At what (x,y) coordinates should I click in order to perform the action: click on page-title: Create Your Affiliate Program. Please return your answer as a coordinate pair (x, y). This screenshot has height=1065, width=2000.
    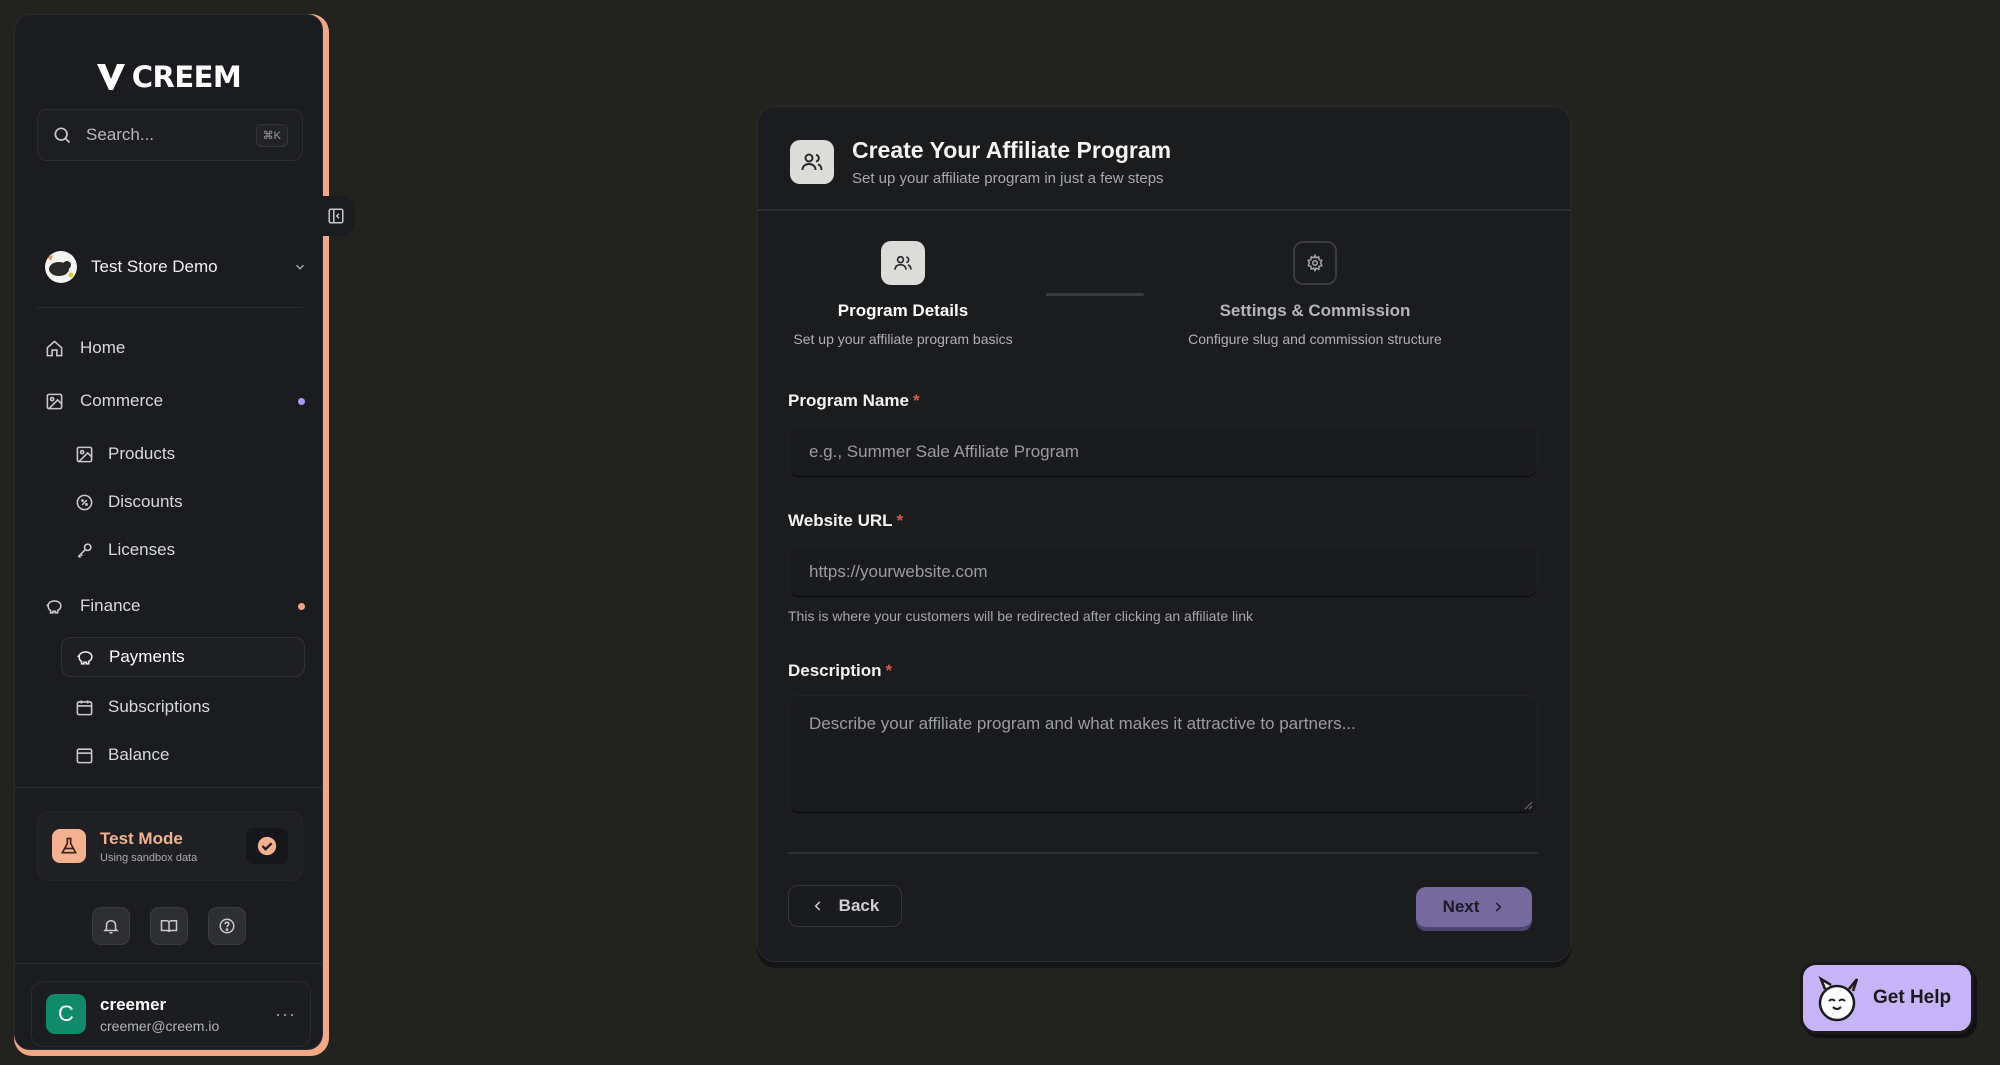
    Looking at the image, I should click on (1012, 150).